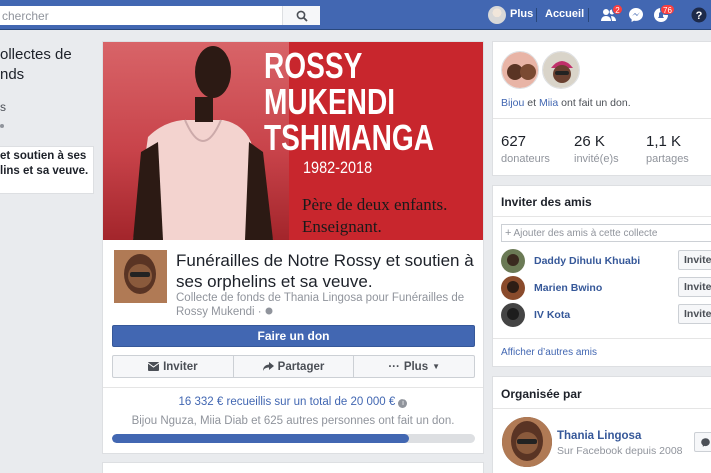  Describe the element at coordinates (527, 442) in the screenshot. I see `organizer-avatar` at that location.